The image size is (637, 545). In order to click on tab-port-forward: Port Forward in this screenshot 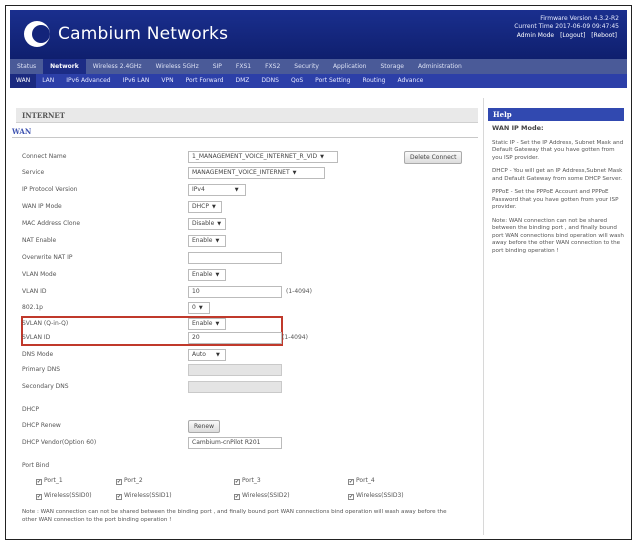, I will do `click(205, 81)`.